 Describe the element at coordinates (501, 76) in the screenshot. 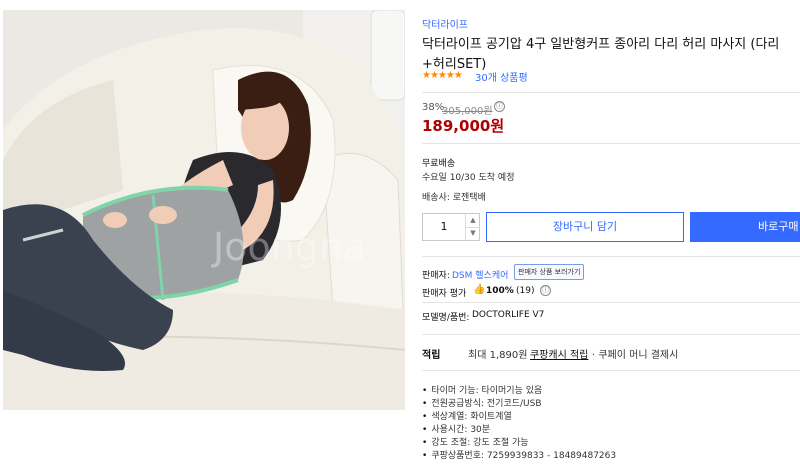

I see `review-count-link: 30개 상품평` at that location.